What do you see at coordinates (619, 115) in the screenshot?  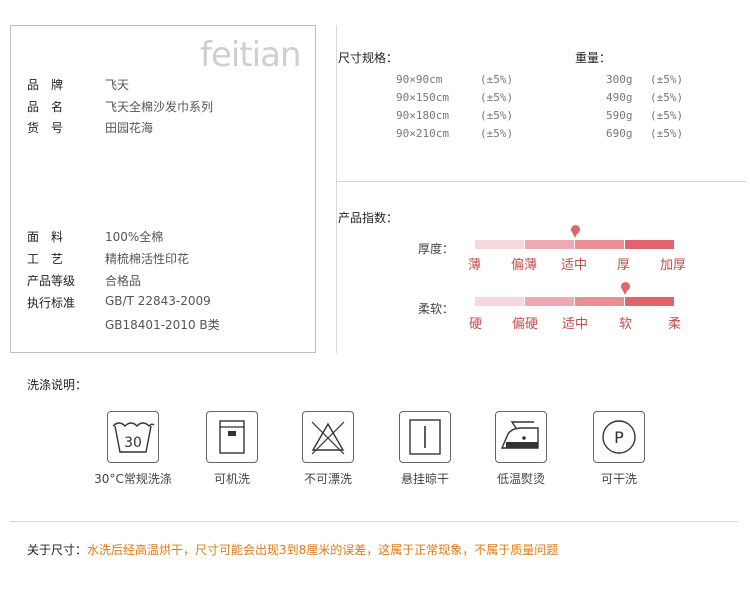 I see `weight-value: 590g` at bounding box center [619, 115].